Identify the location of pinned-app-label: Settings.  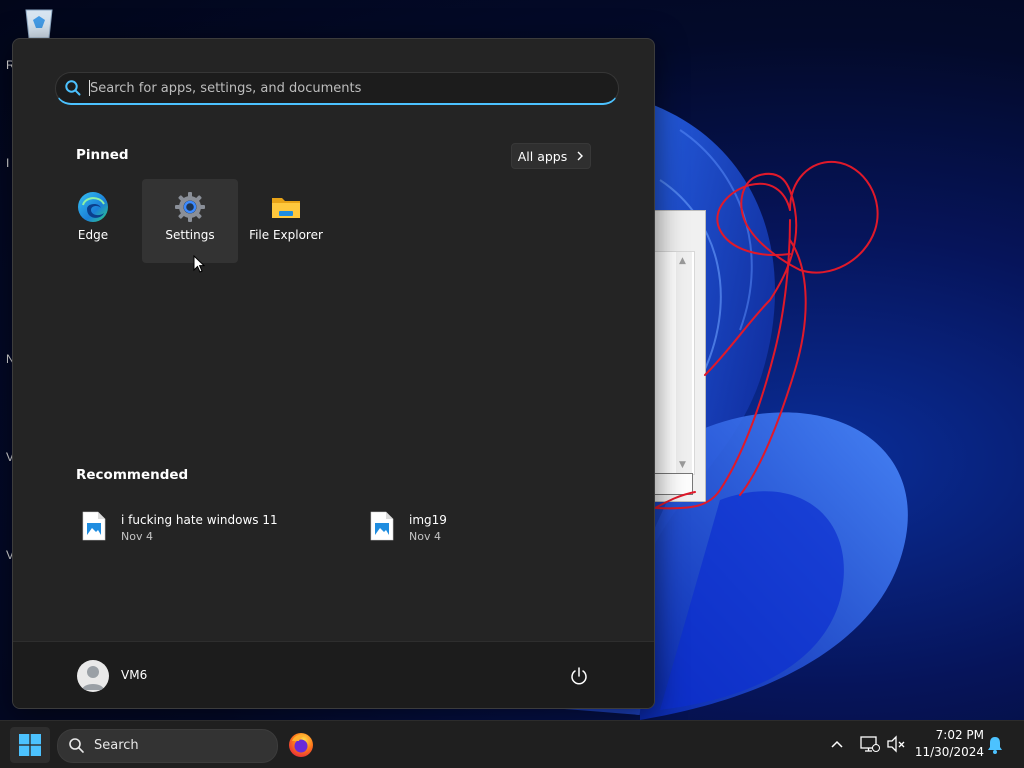
(190, 235).